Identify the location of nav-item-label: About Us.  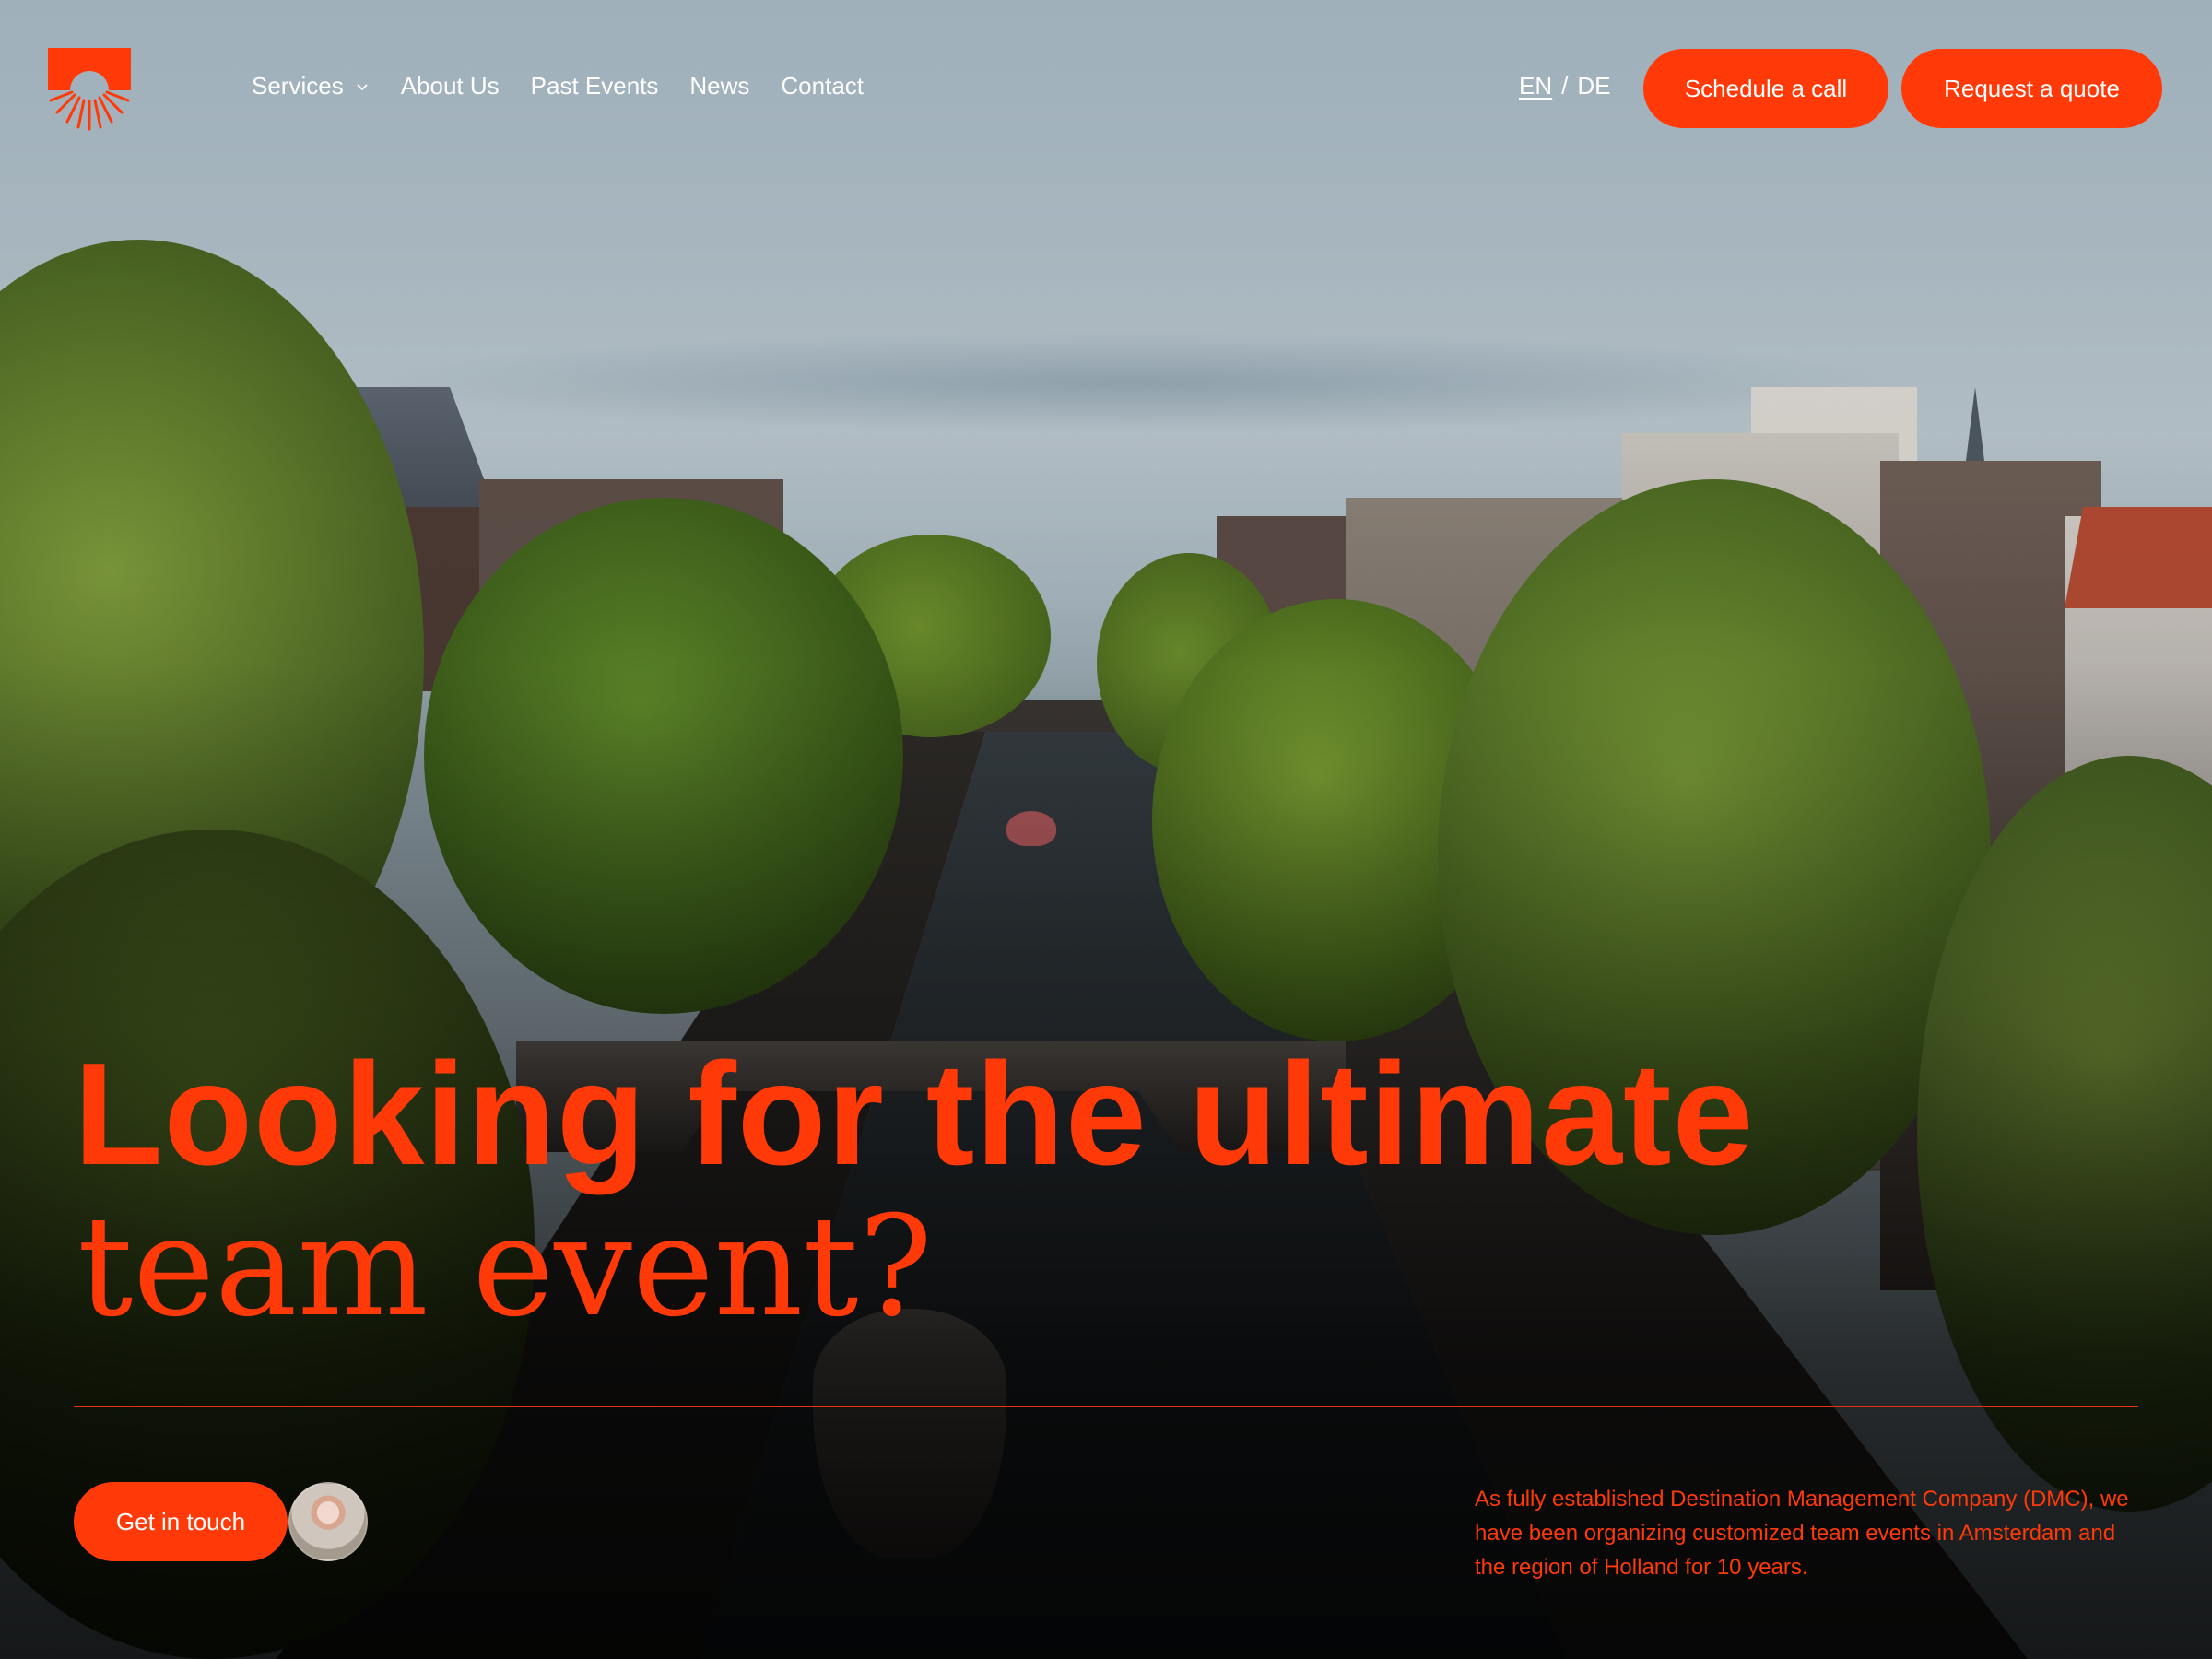
(450, 86).